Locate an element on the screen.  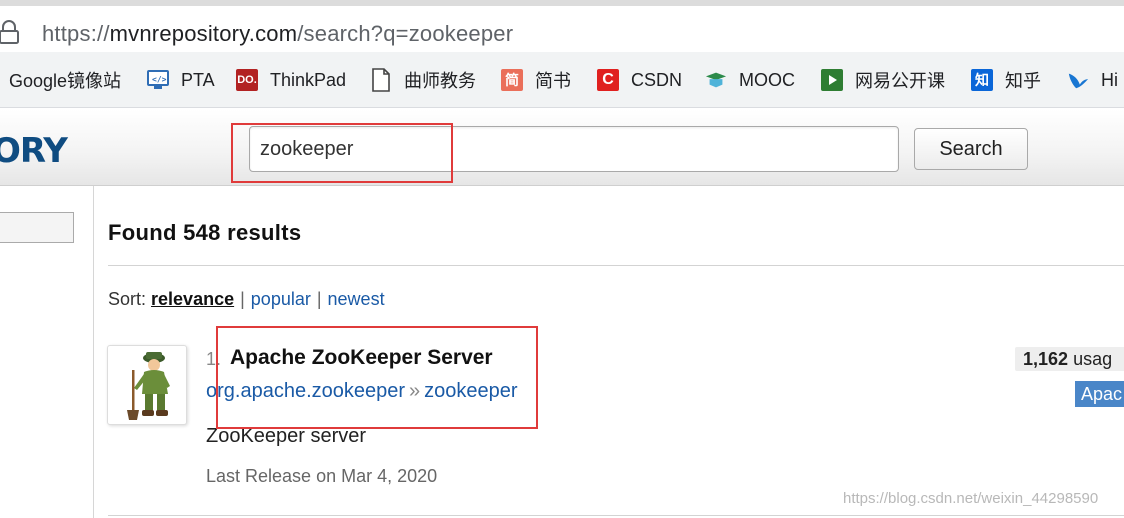
lock-icon is located at coordinates (9, 32).